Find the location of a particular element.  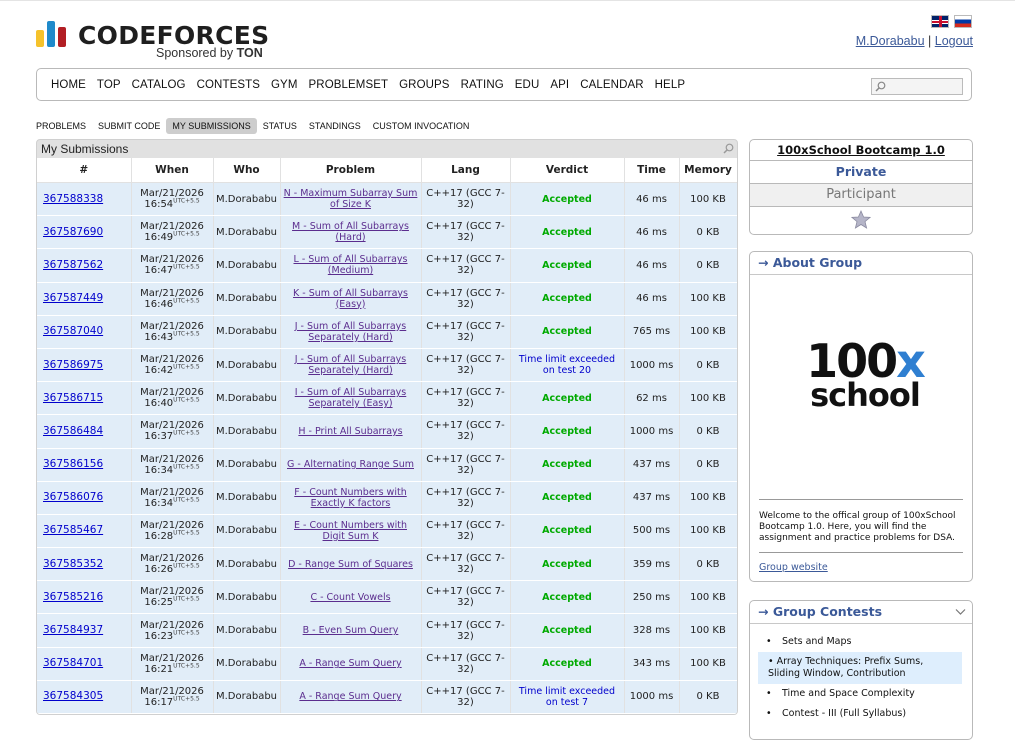

submission-id-link: 367585216 is located at coordinates (73, 597).